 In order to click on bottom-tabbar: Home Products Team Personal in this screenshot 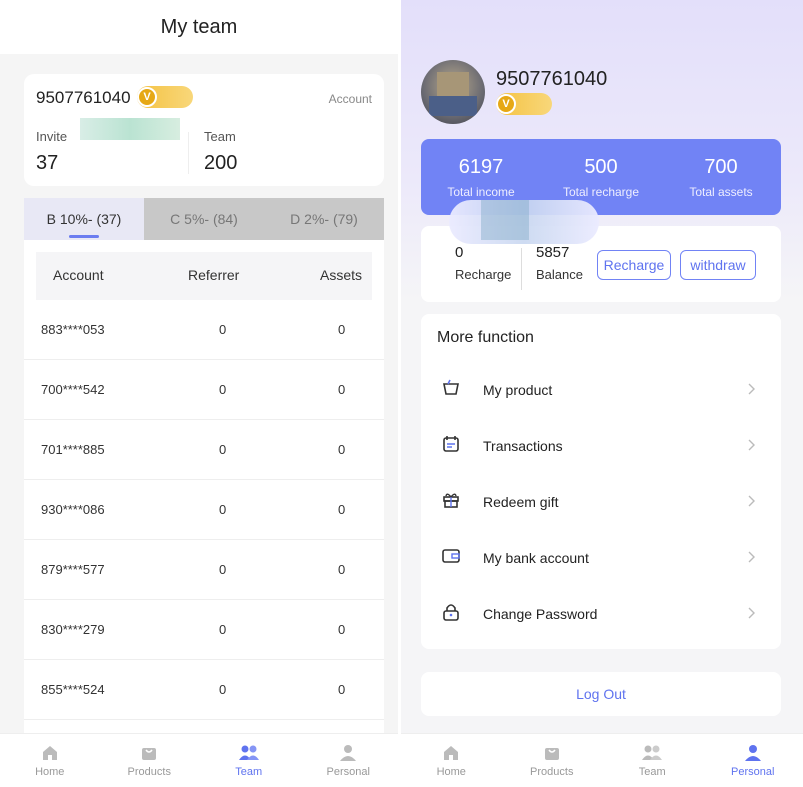, I will do `click(602, 760)`.